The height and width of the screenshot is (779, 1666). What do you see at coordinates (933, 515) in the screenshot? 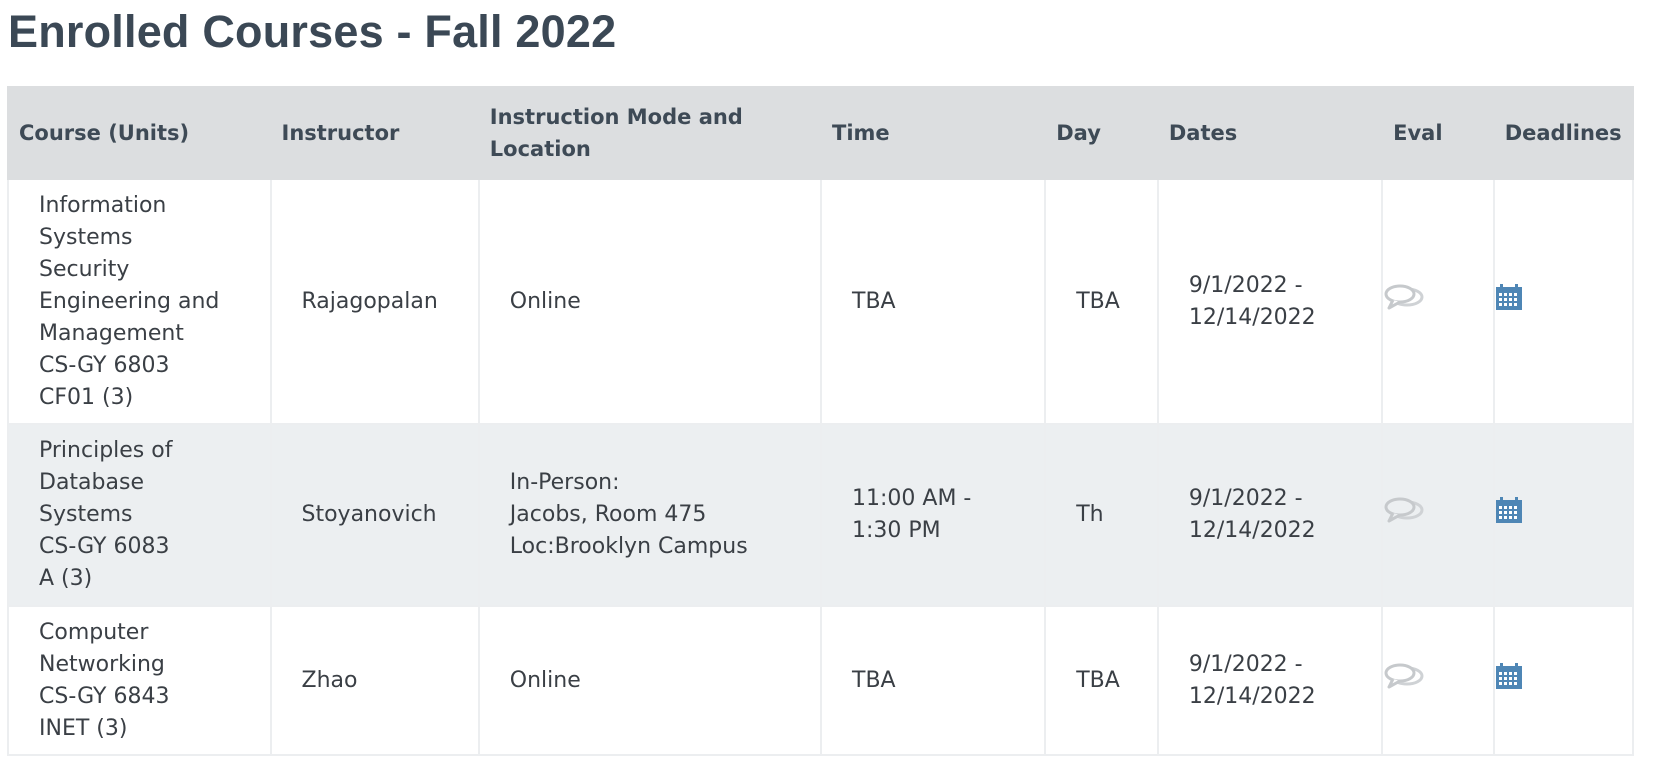
I see `time-cell: 11:00 AM - 1:30 PM` at bounding box center [933, 515].